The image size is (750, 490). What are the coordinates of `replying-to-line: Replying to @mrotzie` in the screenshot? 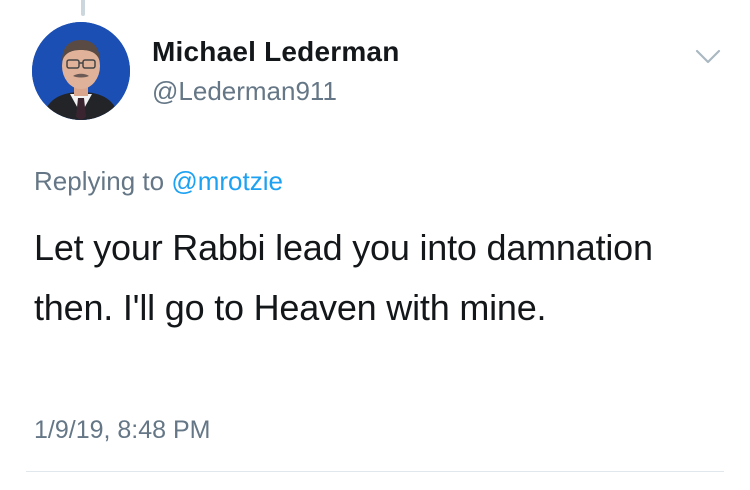 It's located at (158, 181).